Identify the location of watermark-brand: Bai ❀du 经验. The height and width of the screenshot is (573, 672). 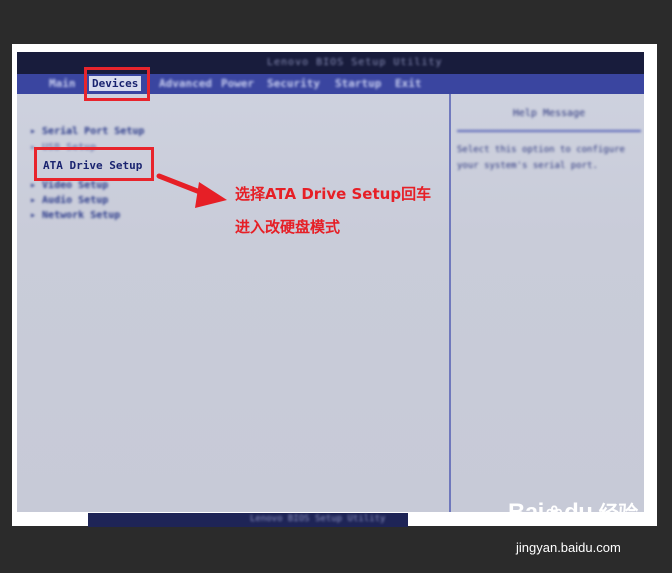
(573, 512).